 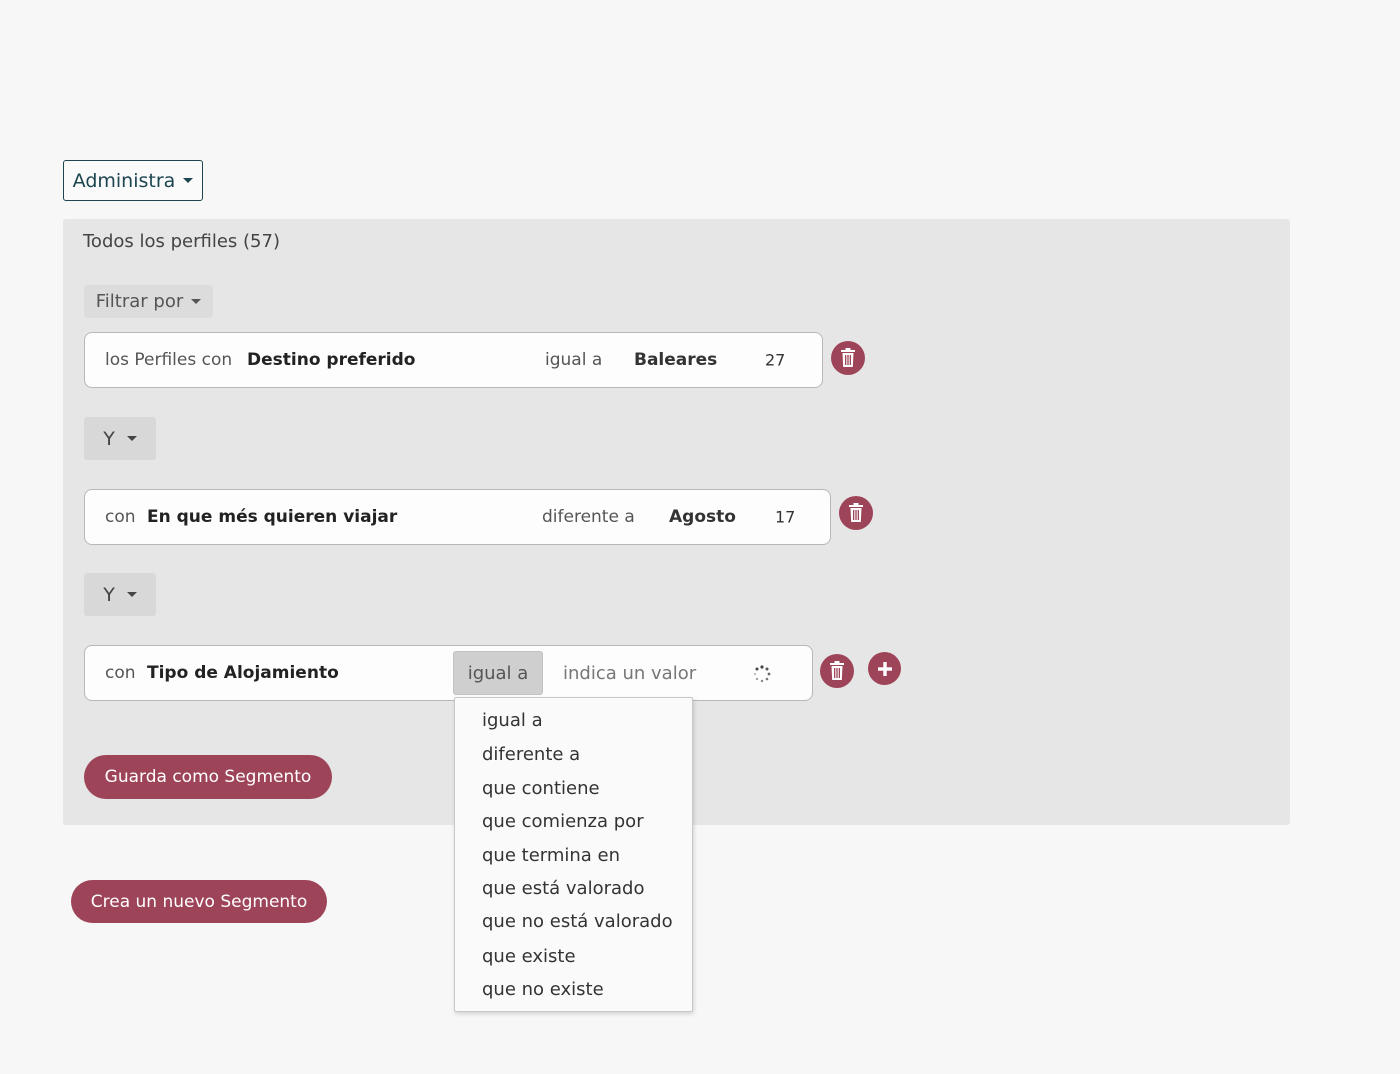 What do you see at coordinates (181, 241) in the screenshot?
I see `panel-title: Todos los perfiles (57)` at bounding box center [181, 241].